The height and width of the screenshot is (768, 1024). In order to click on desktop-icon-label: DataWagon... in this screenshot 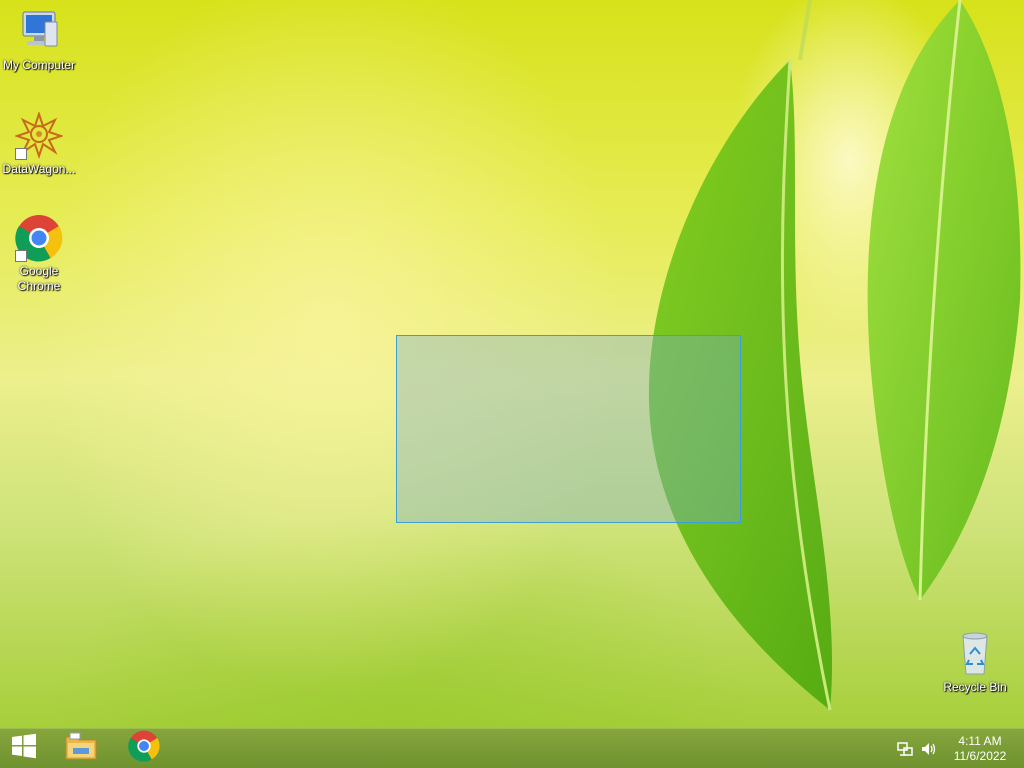, I will do `click(39, 169)`.